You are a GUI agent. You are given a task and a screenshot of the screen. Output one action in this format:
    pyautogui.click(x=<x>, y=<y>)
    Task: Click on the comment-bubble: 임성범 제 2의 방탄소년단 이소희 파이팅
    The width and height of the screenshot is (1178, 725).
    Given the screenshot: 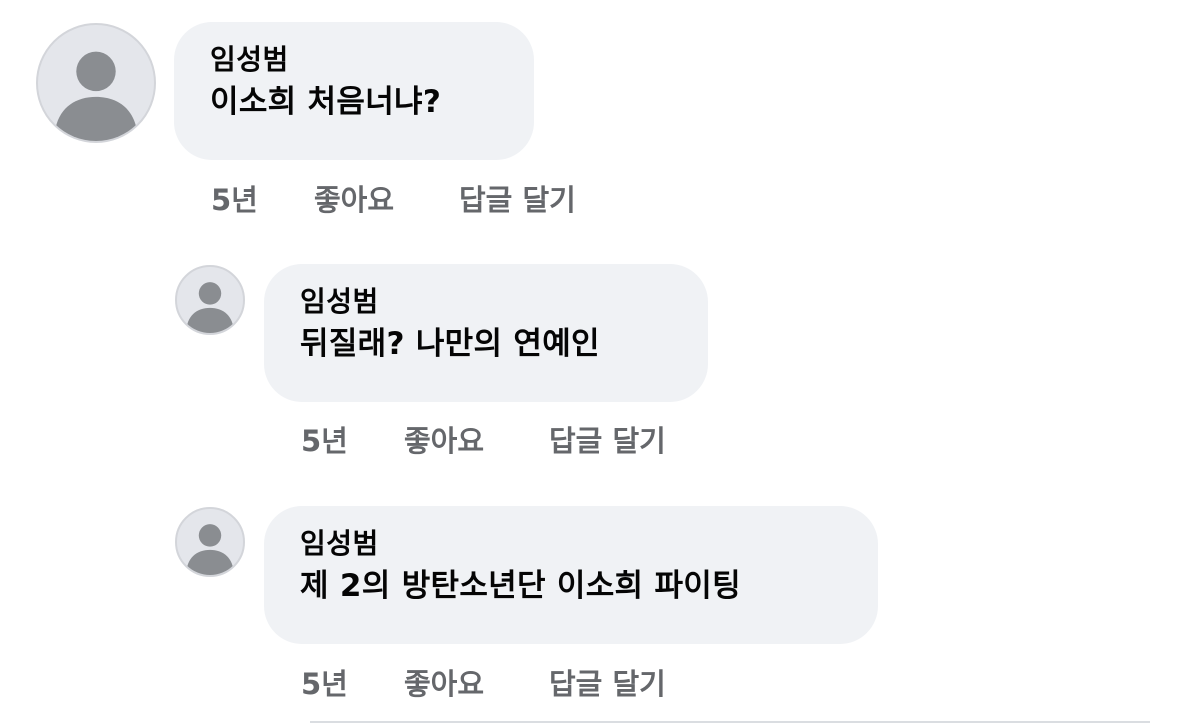 What is the action you would take?
    pyautogui.click(x=571, y=575)
    